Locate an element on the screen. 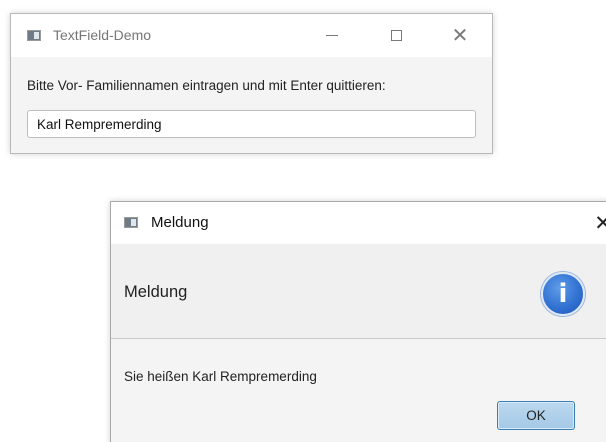 The width and height of the screenshot is (606, 442). dialog-title: Meldung is located at coordinates (180, 222).